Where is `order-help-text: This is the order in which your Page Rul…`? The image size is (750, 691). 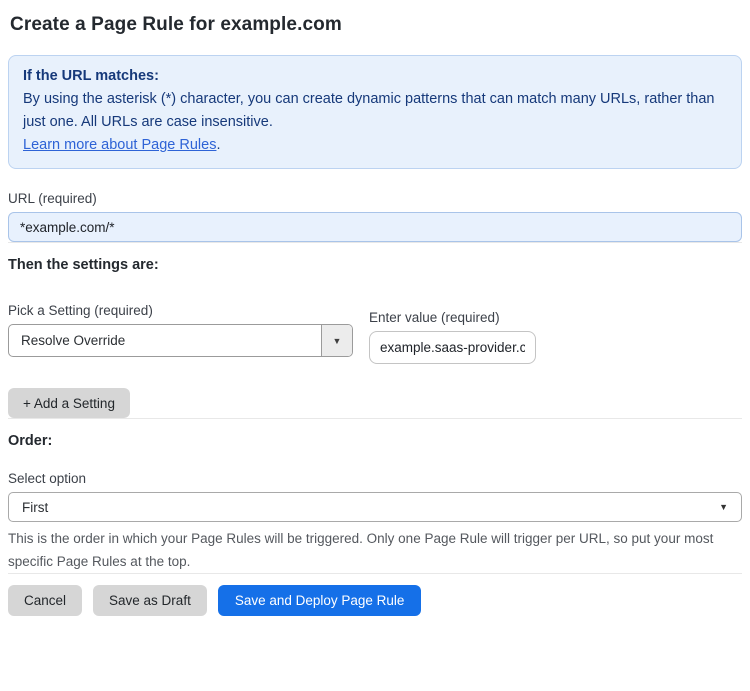
order-help-text: This is the order in which your Page Rul… is located at coordinates (361, 550).